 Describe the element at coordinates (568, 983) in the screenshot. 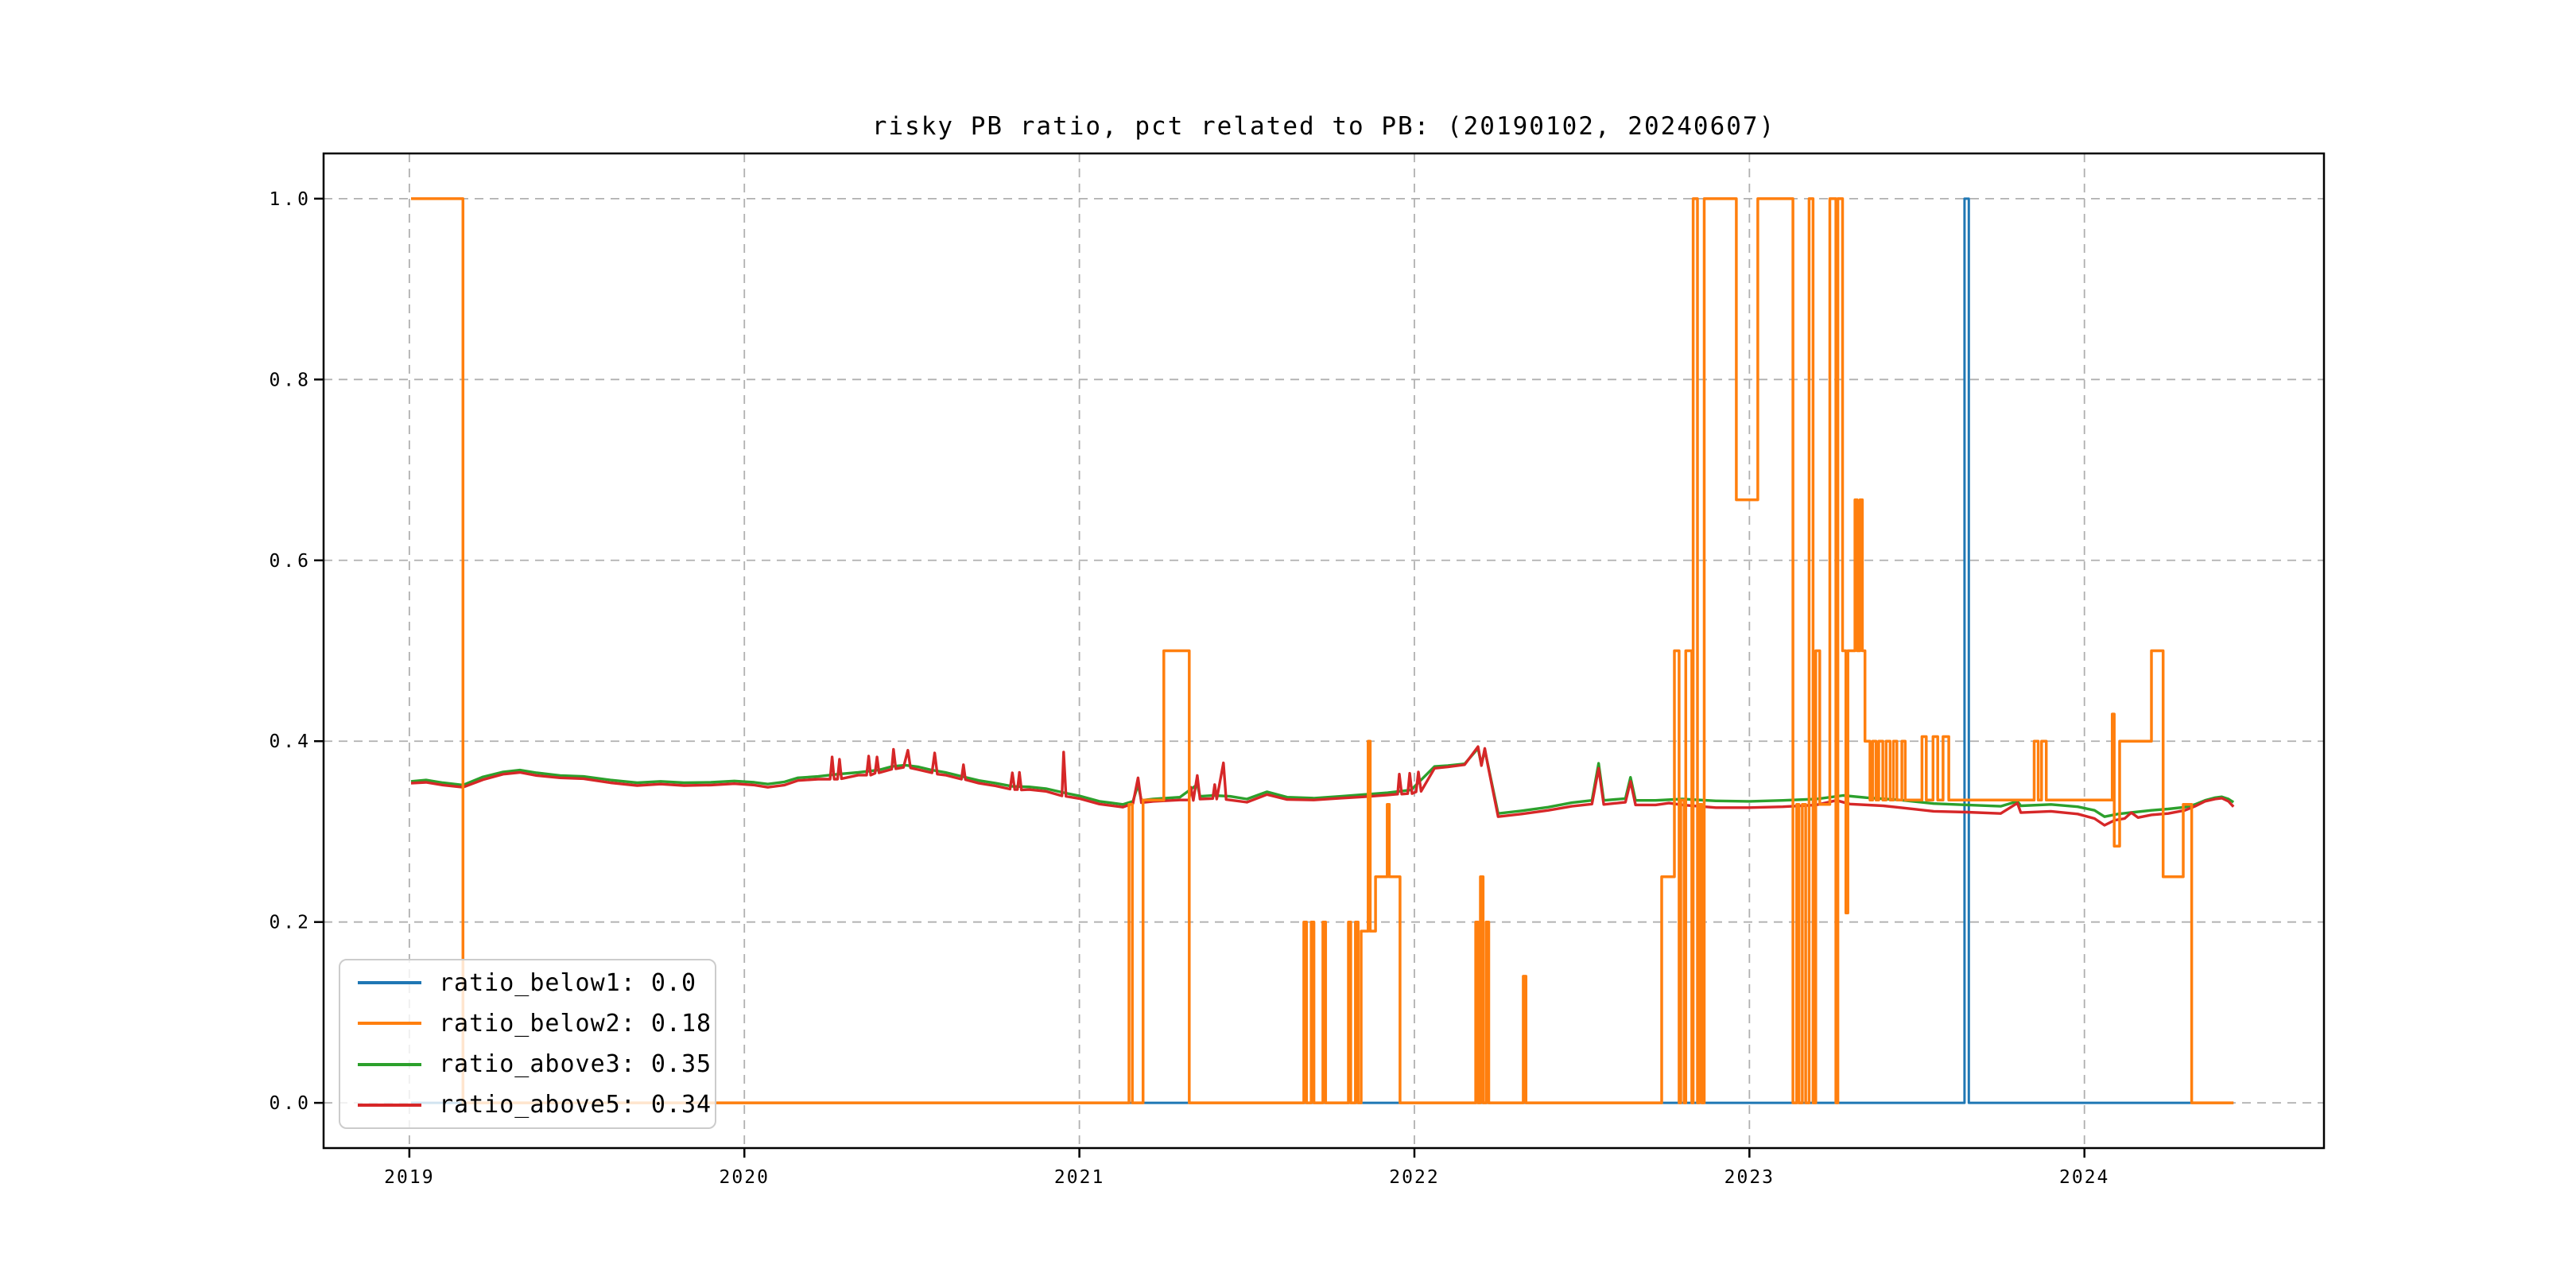

I see `legend-label: ratio_below1: 0.0` at that location.